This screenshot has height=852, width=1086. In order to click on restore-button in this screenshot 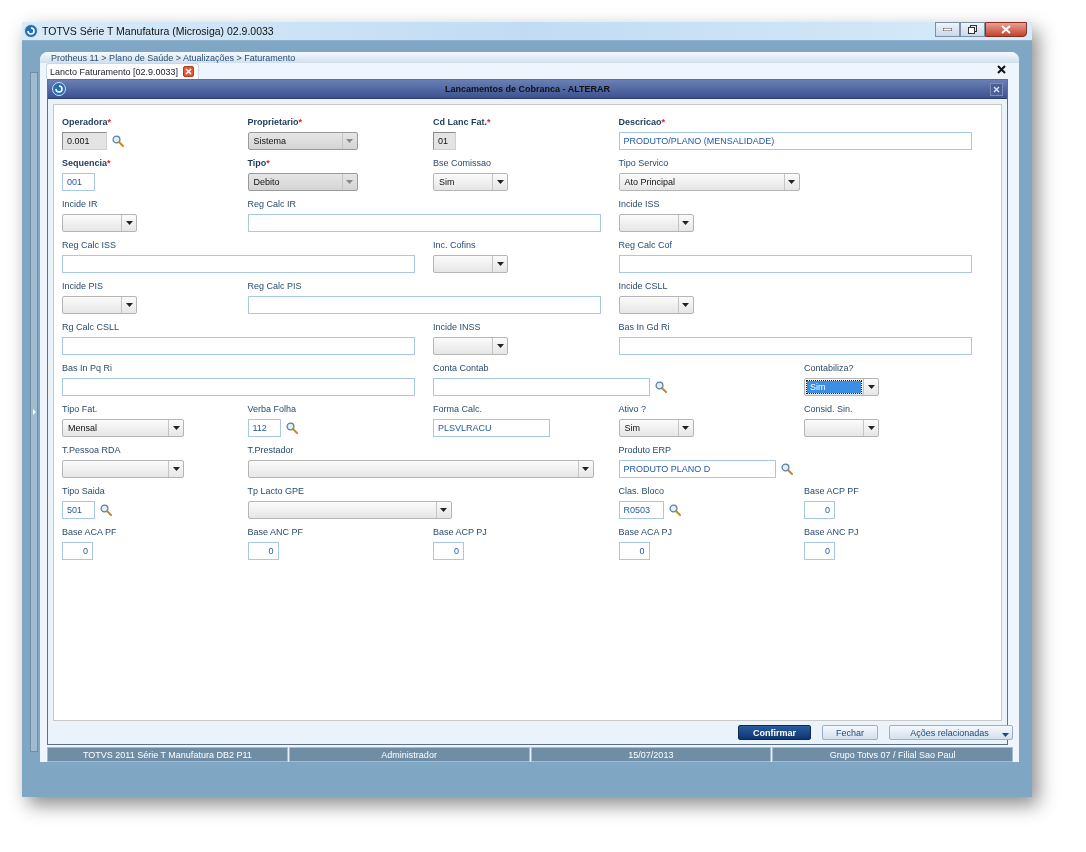, I will do `click(972, 29)`.